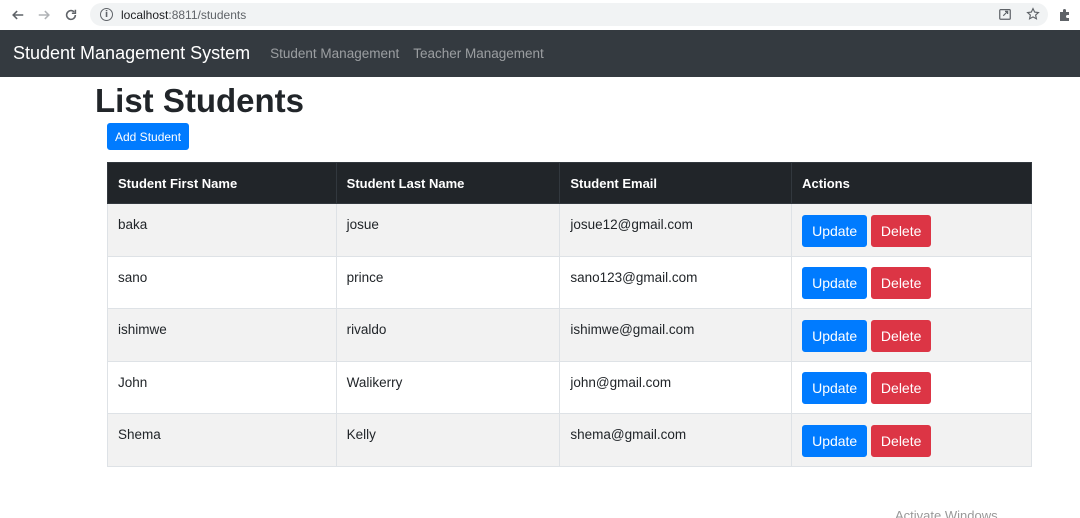  What do you see at coordinates (133, 382) in the screenshot?
I see `cell-first-name: John` at bounding box center [133, 382].